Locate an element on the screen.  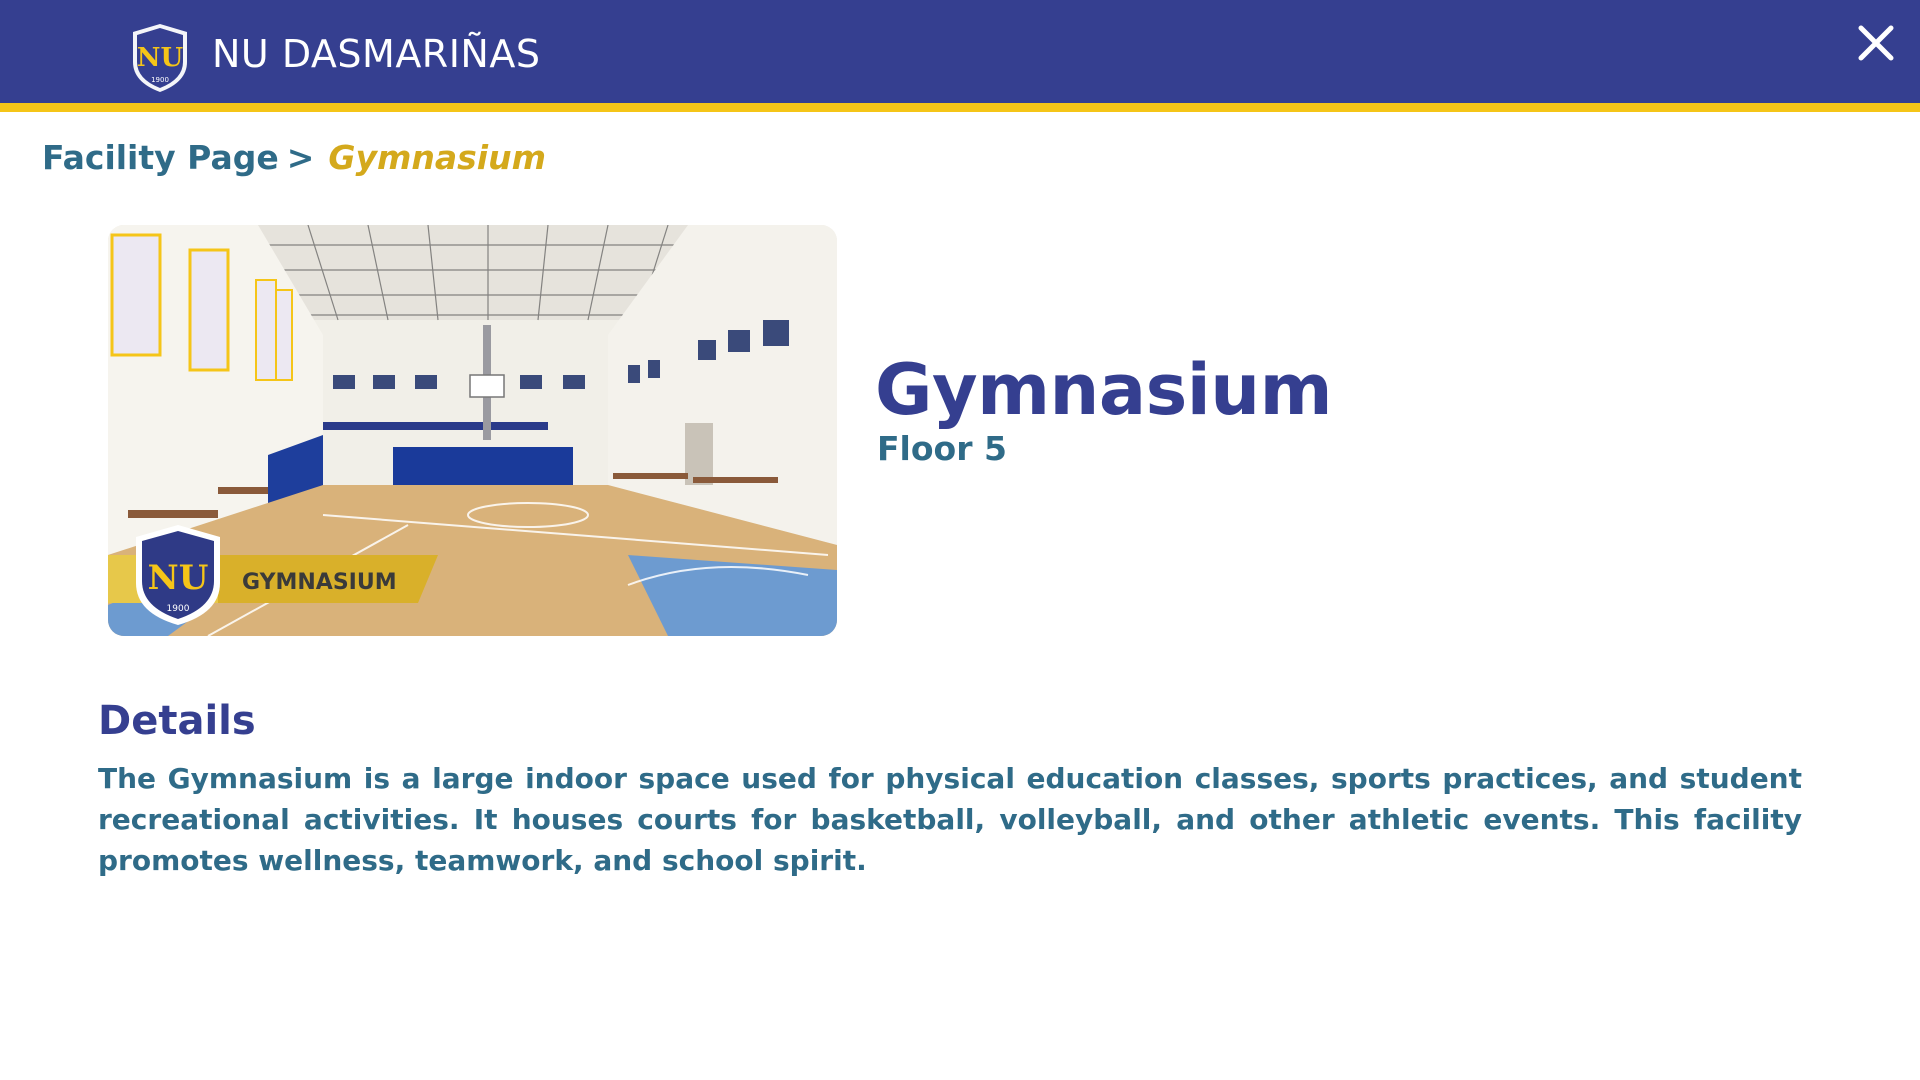
breadcrumb-current: Gymnasium is located at coordinates (437, 157).